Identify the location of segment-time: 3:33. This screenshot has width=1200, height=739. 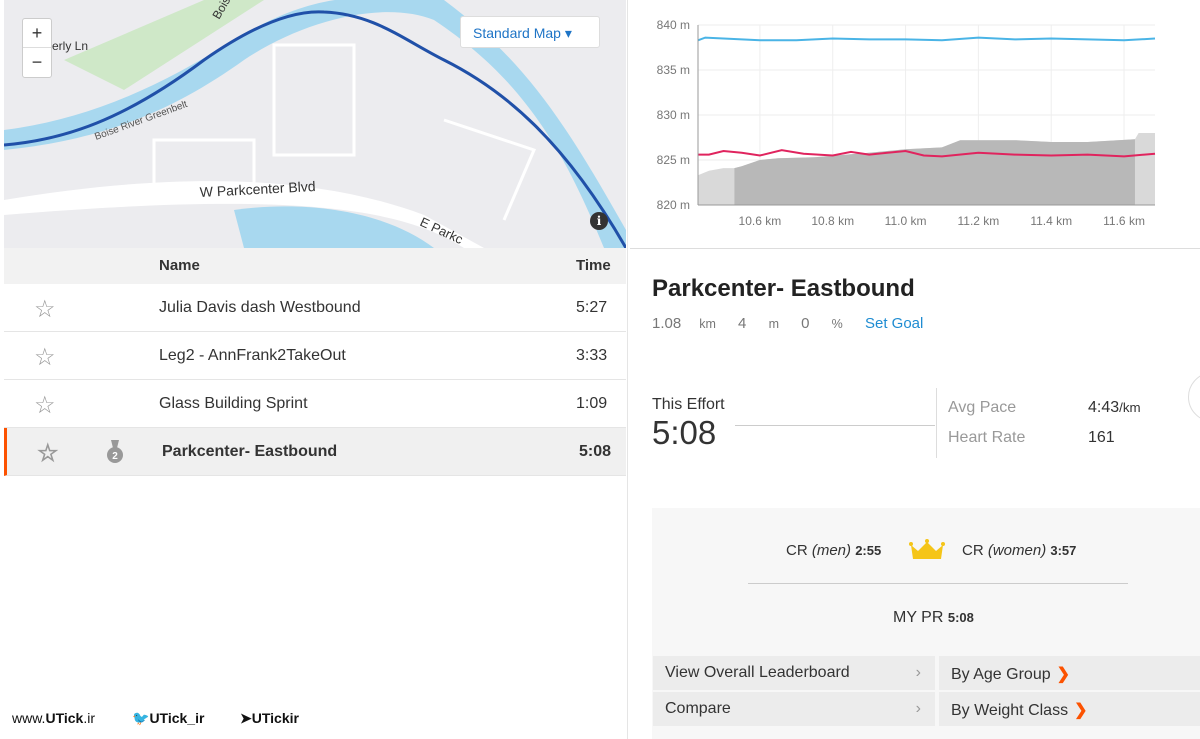
(592, 355).